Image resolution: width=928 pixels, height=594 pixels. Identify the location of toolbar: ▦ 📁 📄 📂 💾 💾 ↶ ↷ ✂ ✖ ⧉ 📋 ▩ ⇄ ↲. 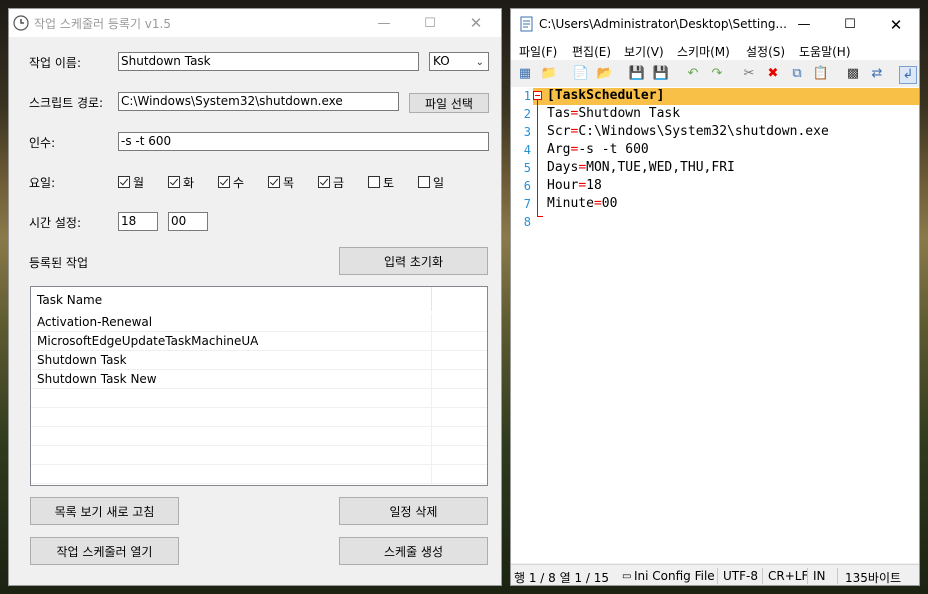
(715, 74).